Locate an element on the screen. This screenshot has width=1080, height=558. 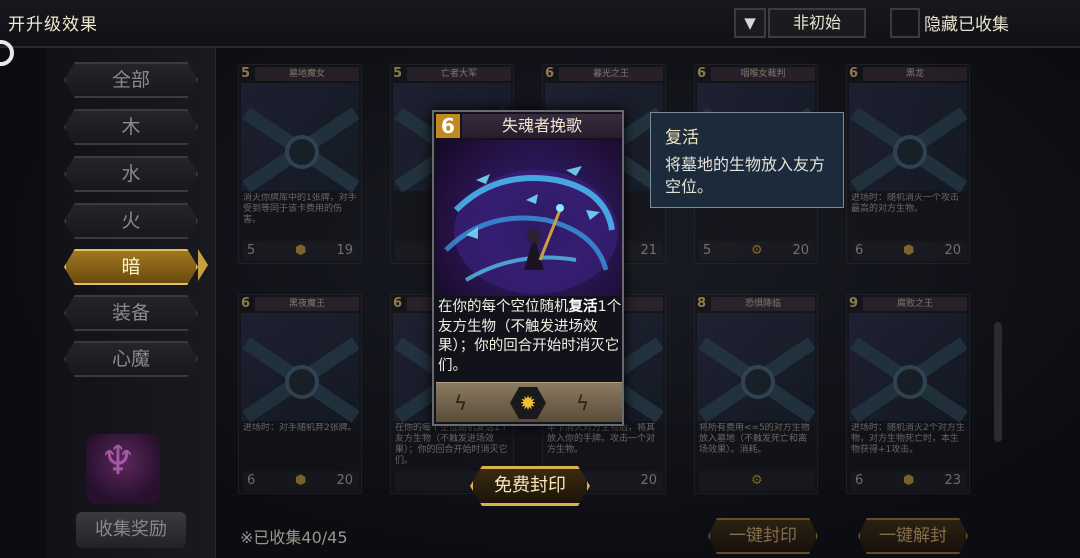
card-name: 黑夜魔王 is located at coordinates (307, 304).